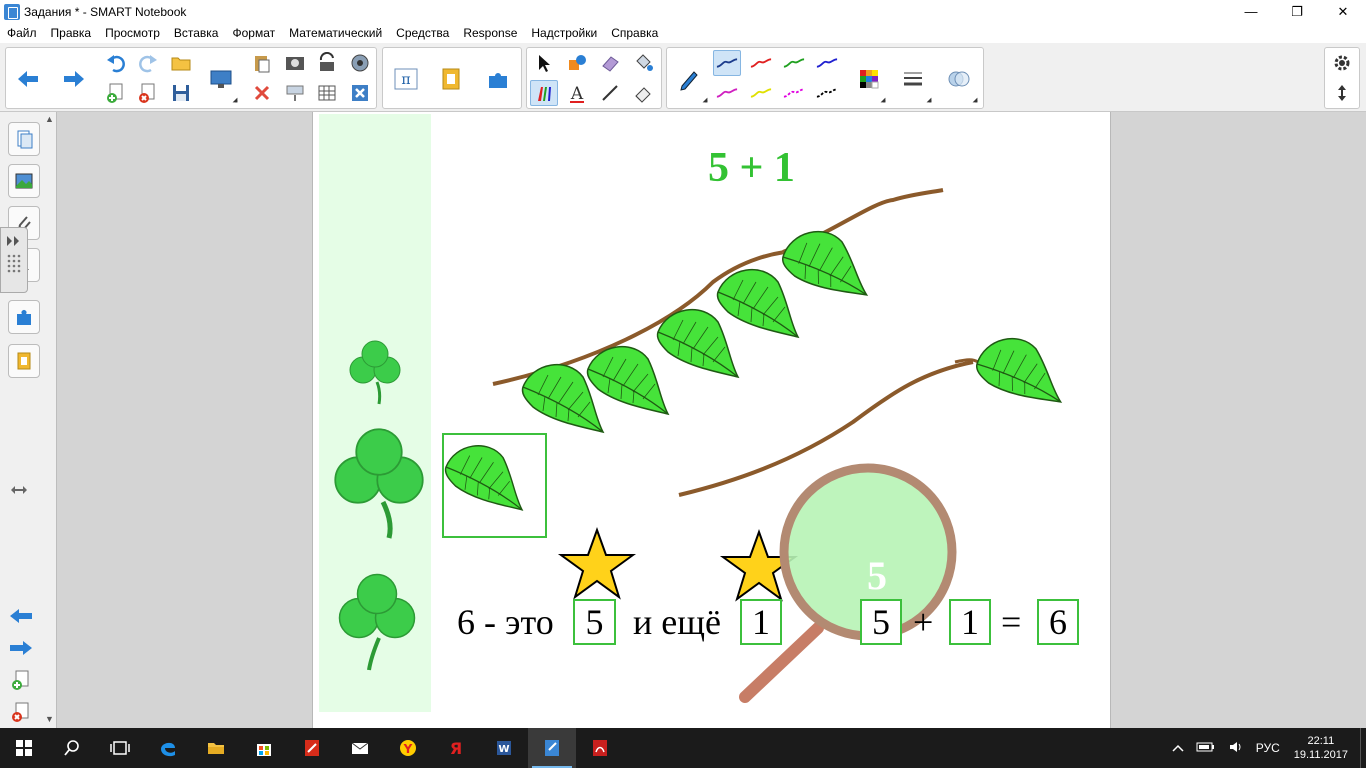 Image resolution: width=1366 pixels, height=768 pixels. Describe the element at coordinates (610, 63) in the screenshot. I see `eraser-block-icon` at that location.